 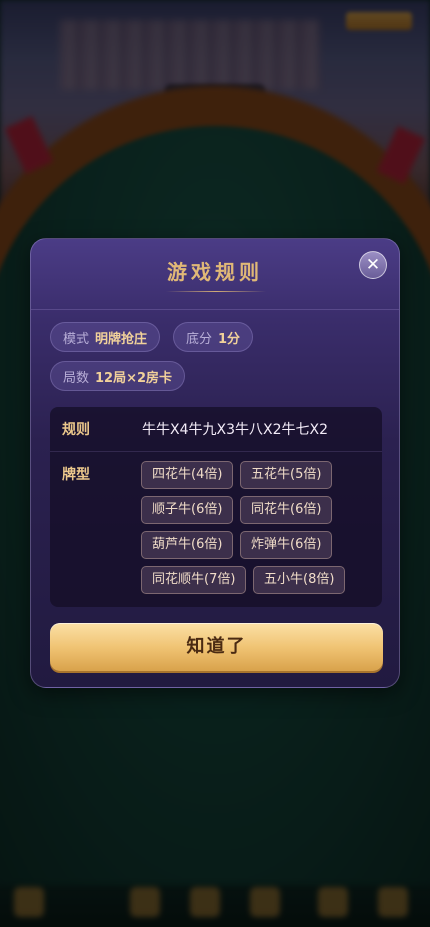 I want to click on rules-label: 规则, so click(x=76, y=430).